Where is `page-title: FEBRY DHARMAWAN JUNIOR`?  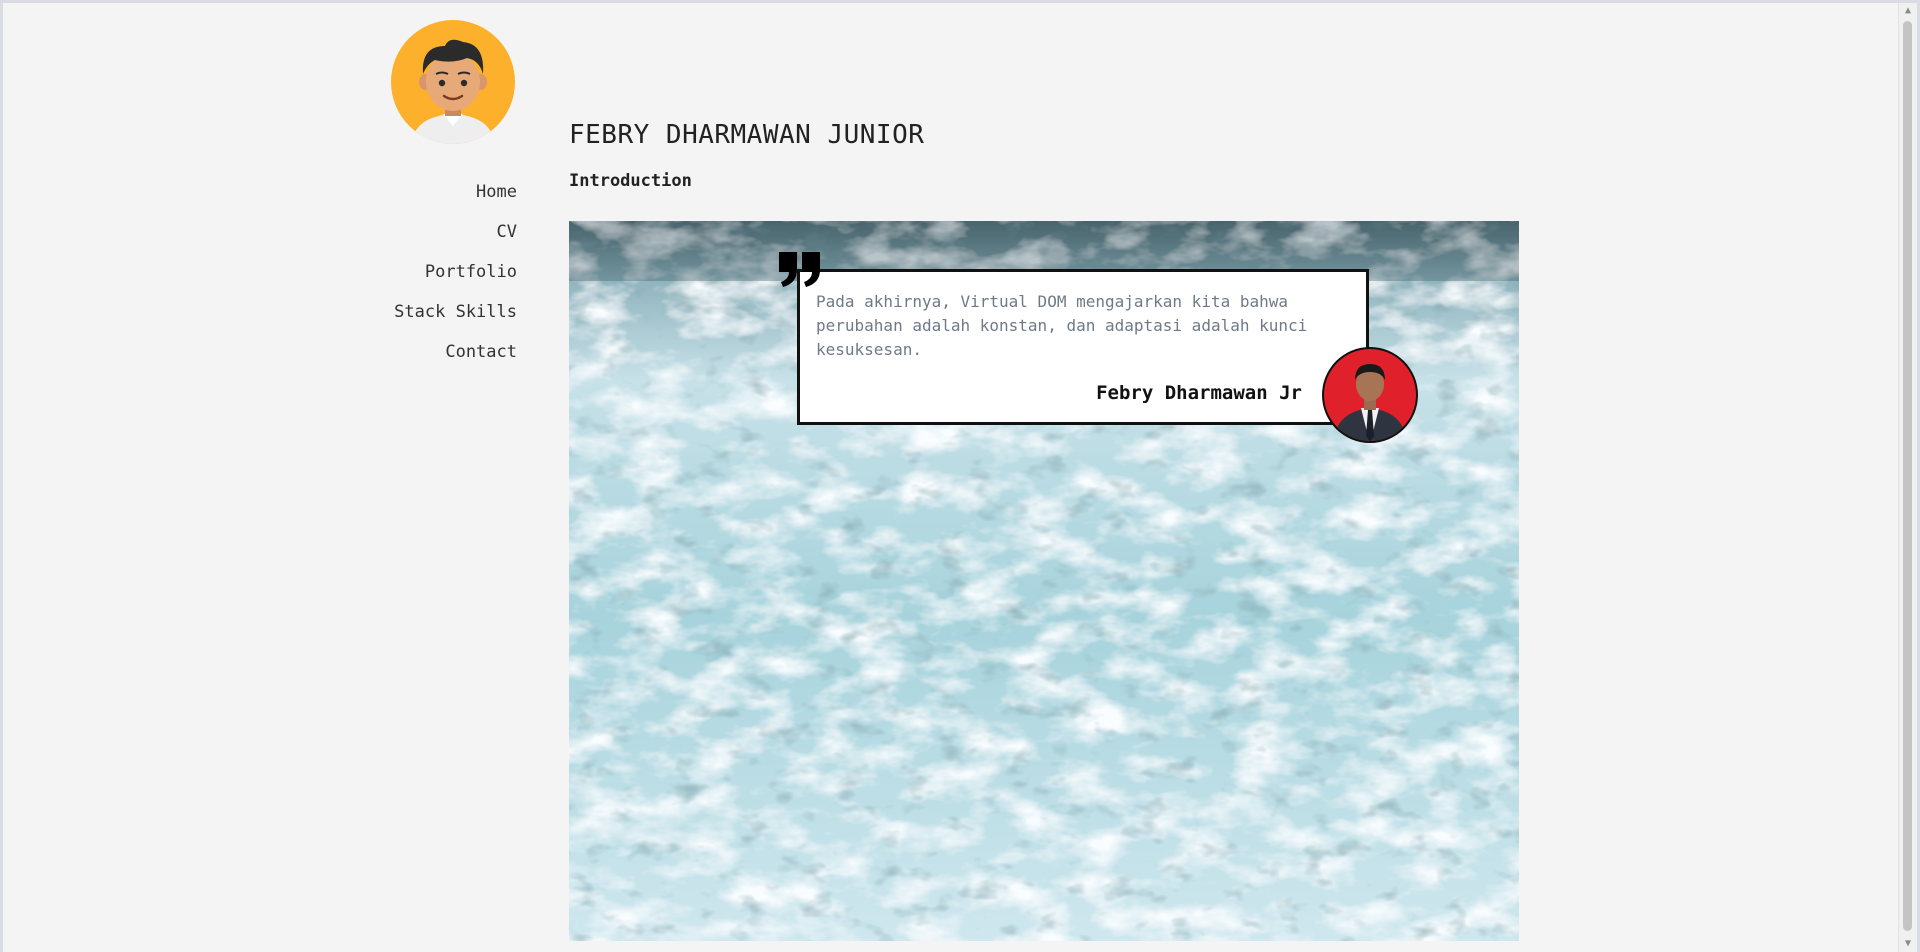 page-title: FEBRY DHARMAWAN JUNIOR is located at coordinates (747, 135).